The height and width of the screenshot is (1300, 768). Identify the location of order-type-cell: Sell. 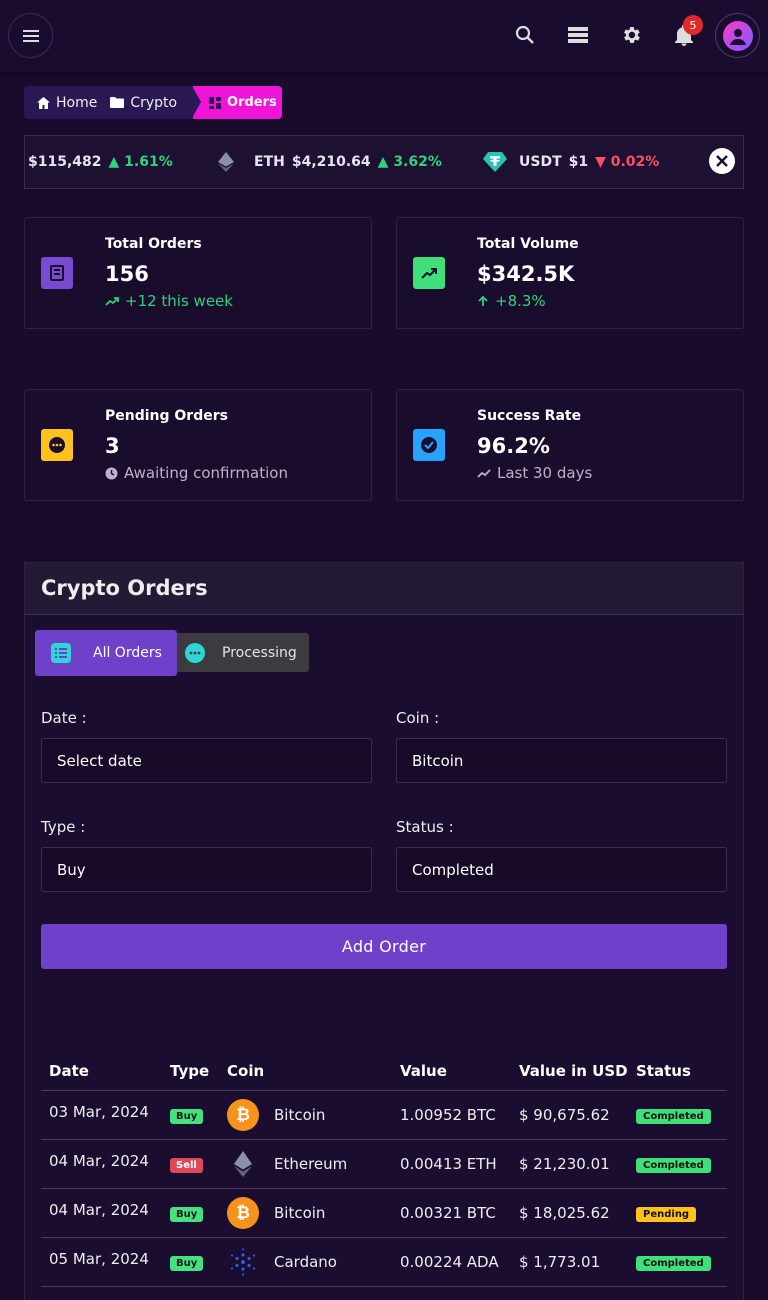
(190, 1164).